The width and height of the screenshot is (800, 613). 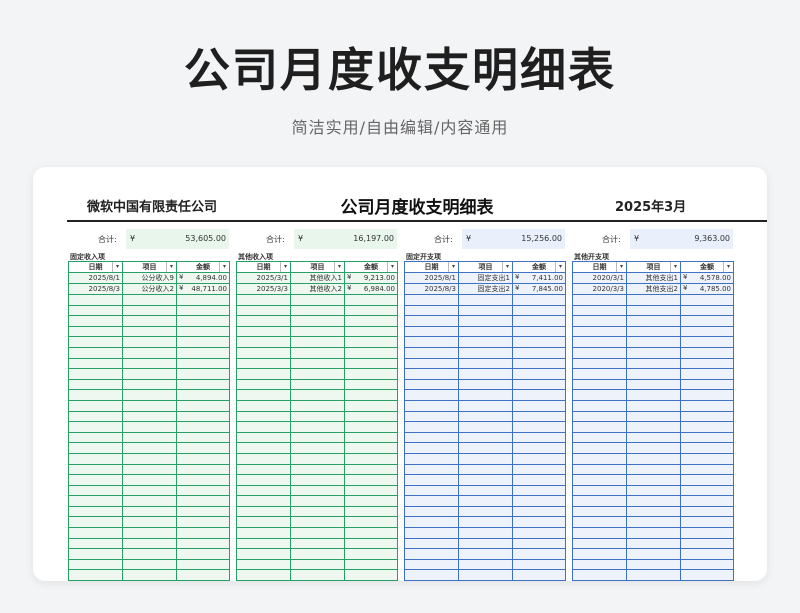 What do you see at coordinates (317, 267) in the screenshot?
I see `column-header-item: 项目 ▾` at bounding box center [317, 267].